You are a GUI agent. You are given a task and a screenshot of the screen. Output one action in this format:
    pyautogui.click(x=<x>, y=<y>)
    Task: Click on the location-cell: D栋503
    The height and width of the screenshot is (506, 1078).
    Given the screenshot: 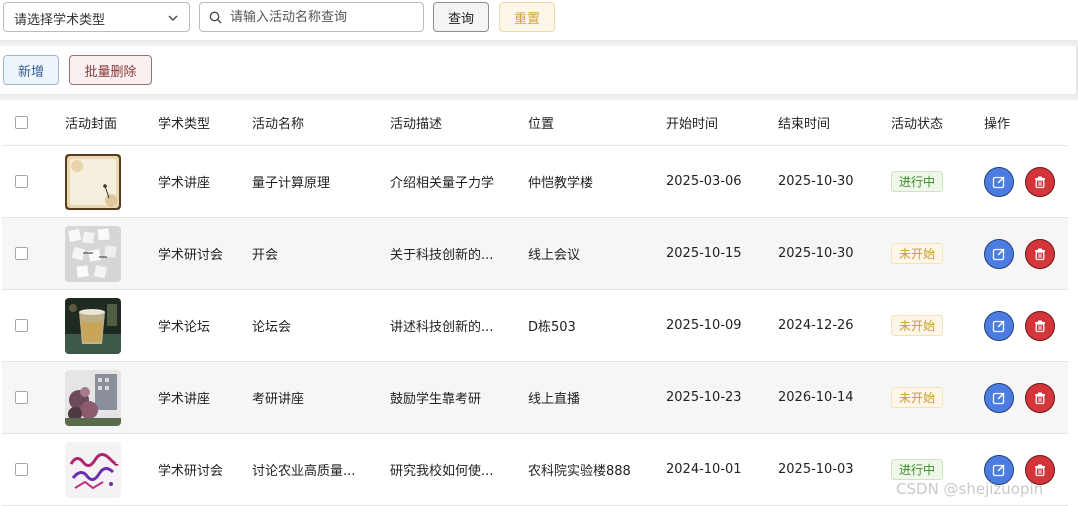 What is the action you would take?
    pyautogui.click(x=552, y=327)
    